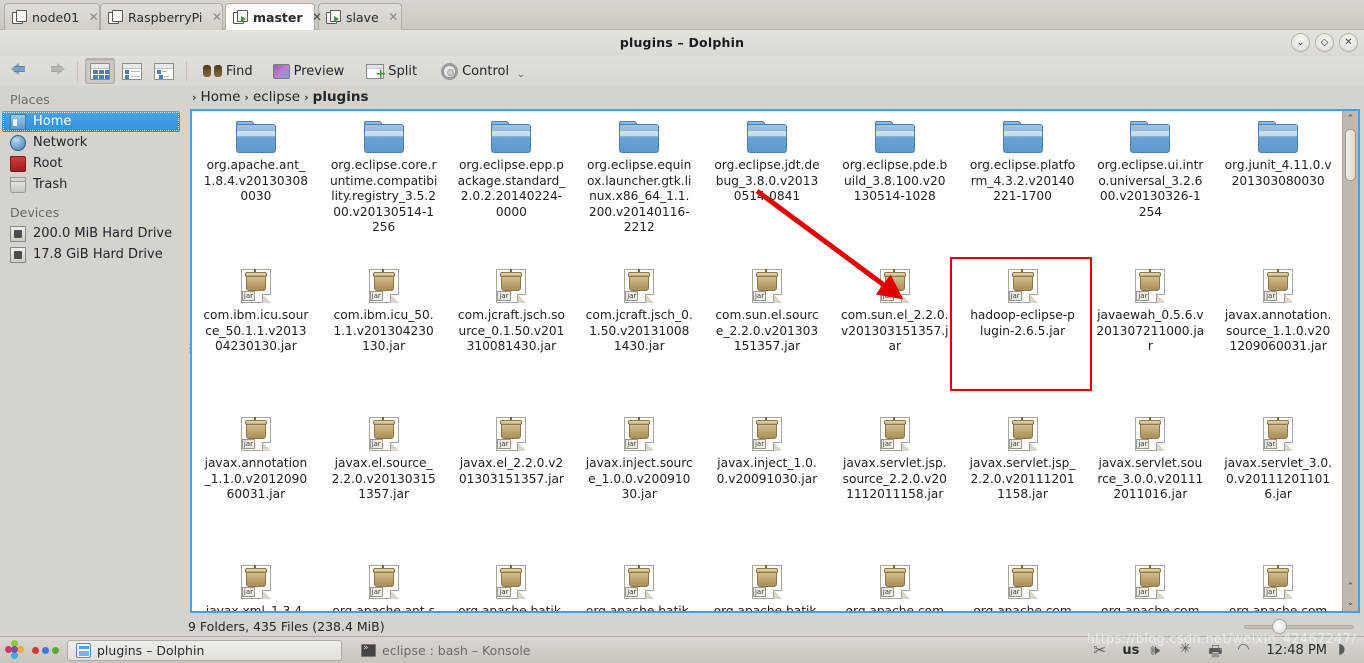 Image resolution: width=1364 pixels, height=663 pixels. Describe the element at coordinates (1350, 361) in the screenshot. I see `vertical-scrollbar: ⌃ ⌃ ⌄` at that location.